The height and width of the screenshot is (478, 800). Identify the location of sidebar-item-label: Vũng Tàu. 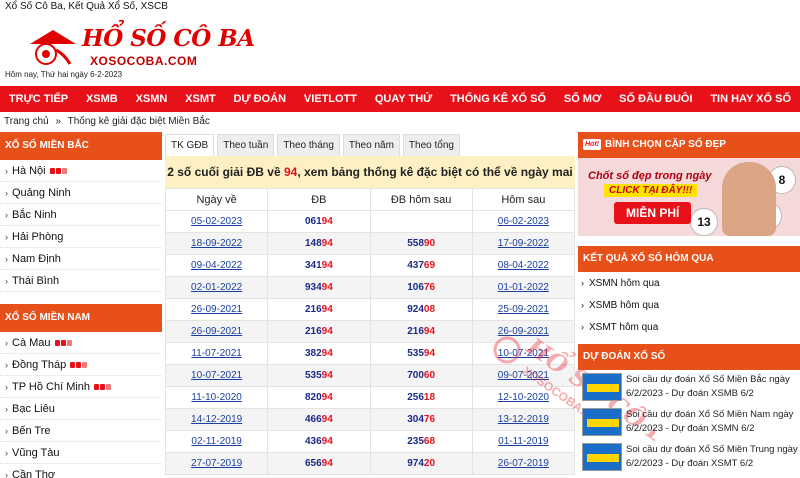
(36, 453).